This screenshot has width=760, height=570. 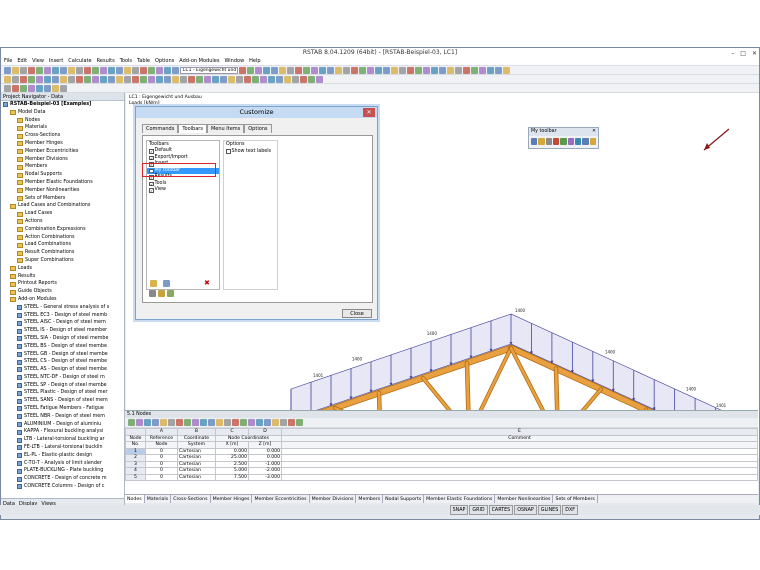 I want to click on close-button: Close, so click(x=357, y=313).